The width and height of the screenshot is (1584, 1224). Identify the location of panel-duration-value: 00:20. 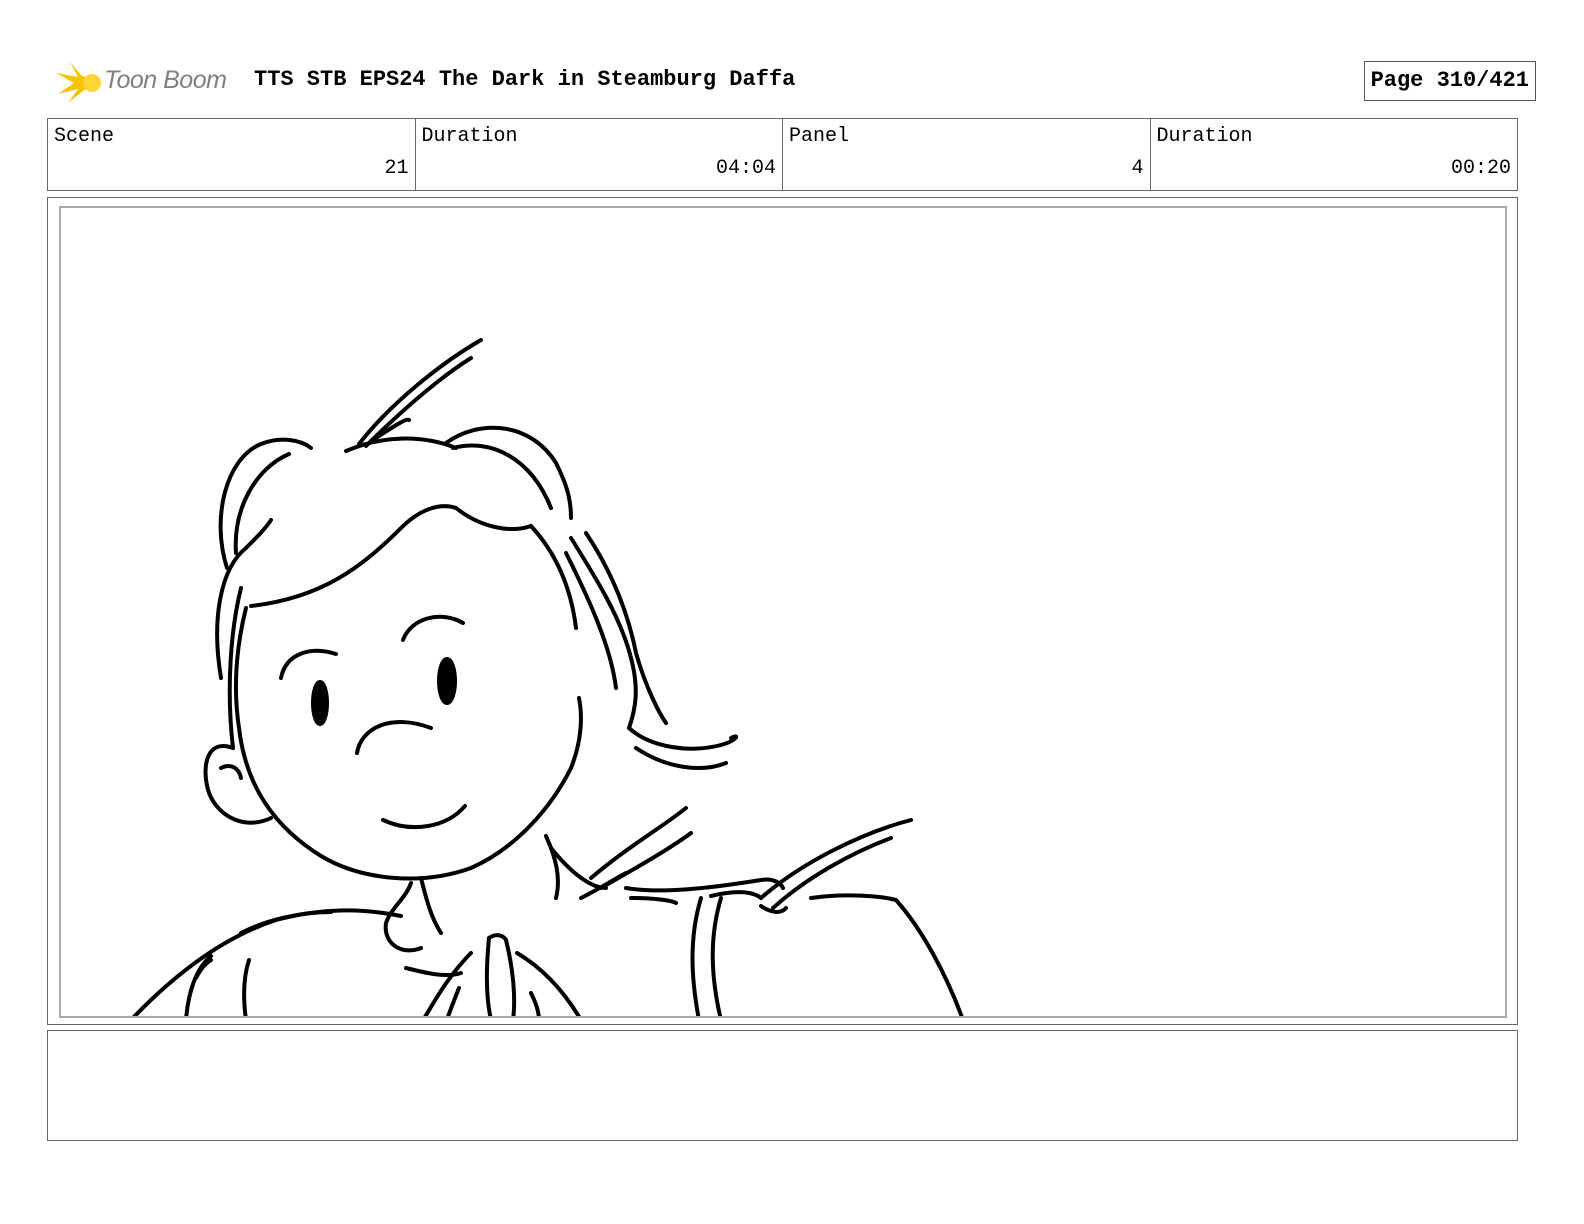
(1480, 168).